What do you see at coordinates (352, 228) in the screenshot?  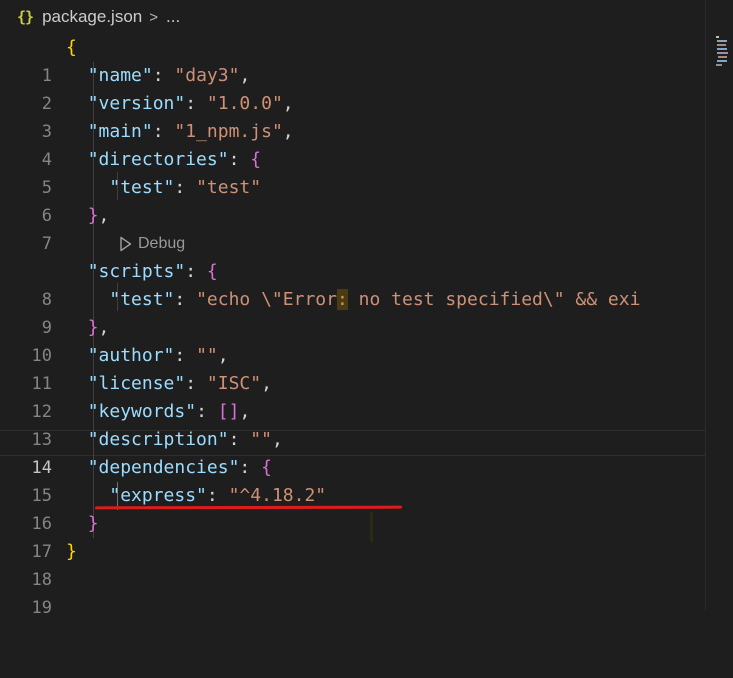 I see `code-line: 7 },` at bounding box center [352, 228].